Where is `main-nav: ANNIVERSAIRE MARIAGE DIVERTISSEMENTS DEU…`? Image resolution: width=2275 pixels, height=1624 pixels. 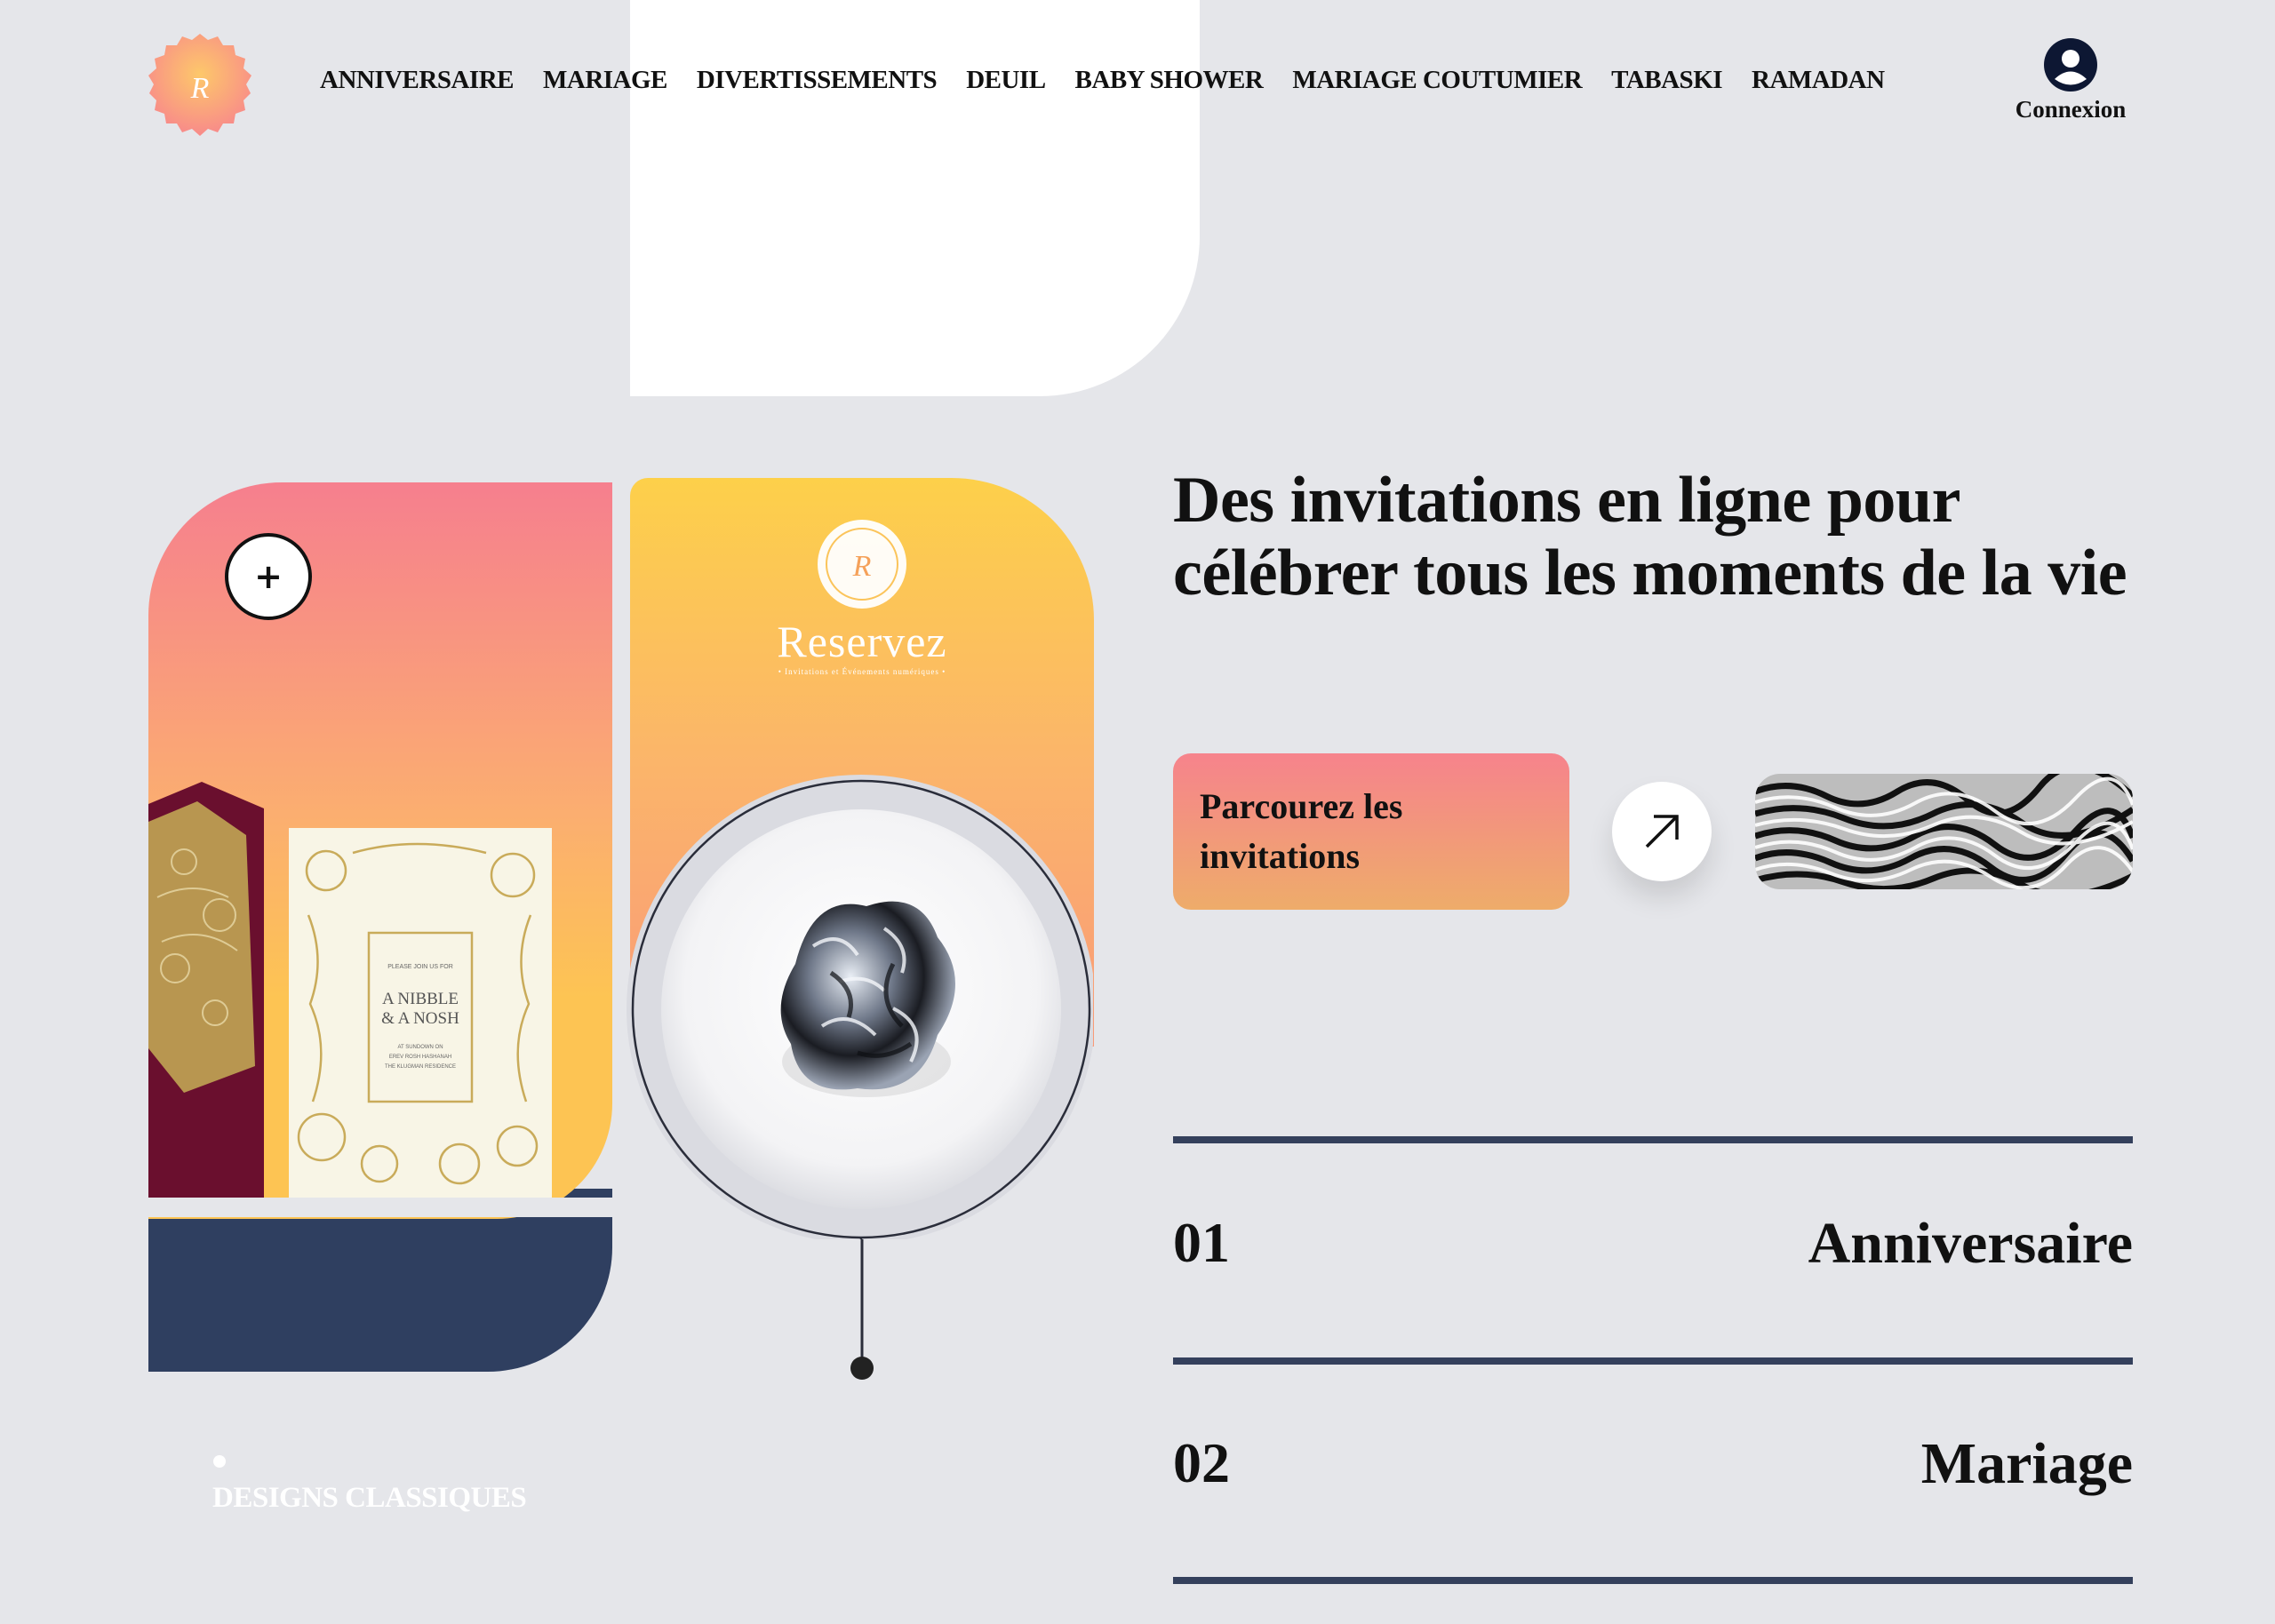
main-nav: ANNIVERSAIRE MARIAGE DIVERTISSEMENTS DEU… is located at coordinates (1102, 80).